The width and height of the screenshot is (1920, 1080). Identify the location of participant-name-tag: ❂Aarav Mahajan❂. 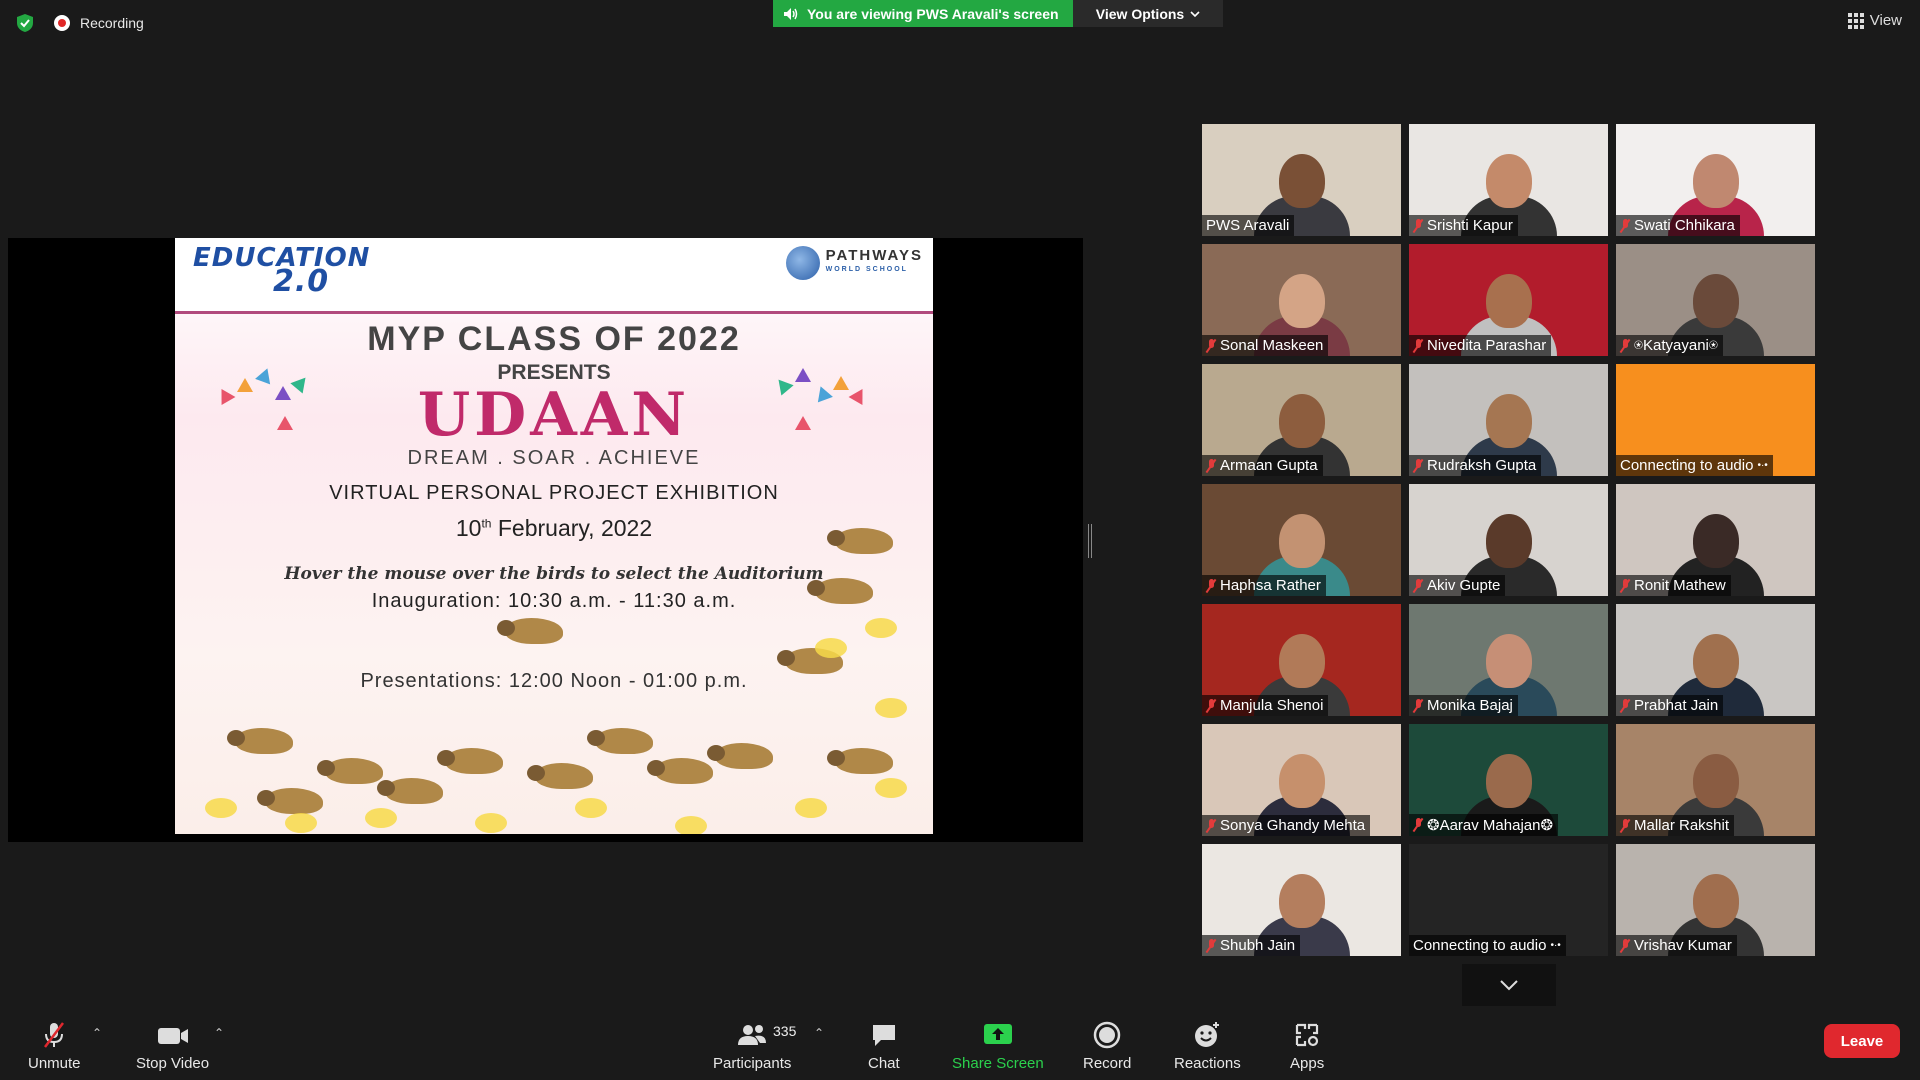
(1484, 825).